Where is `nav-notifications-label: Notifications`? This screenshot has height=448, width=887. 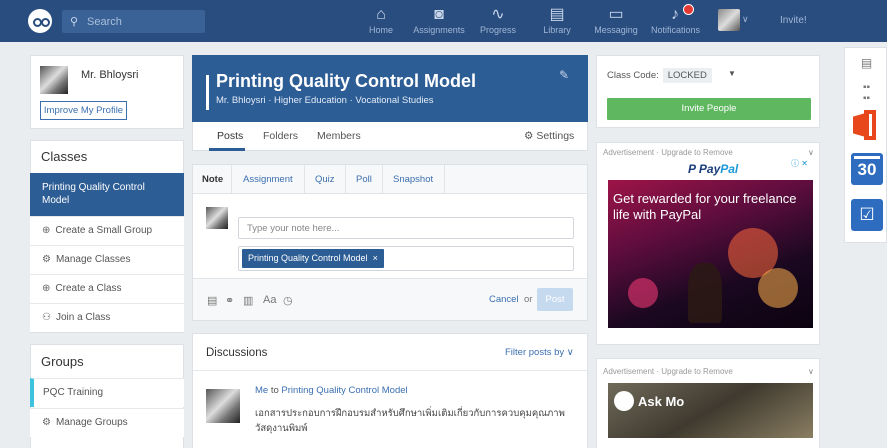
nav-notifications-label: Notifications is located at coordinates (676, 30).